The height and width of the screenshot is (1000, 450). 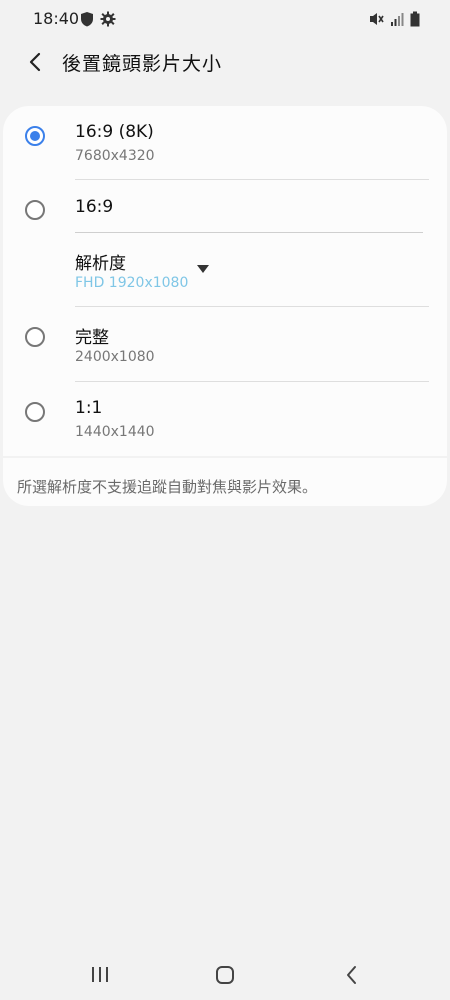 What do you see at coordinates (115, 357) in the screenshot?
I see `option-resolution: 2400x1080` at bounding box center [115, 357].